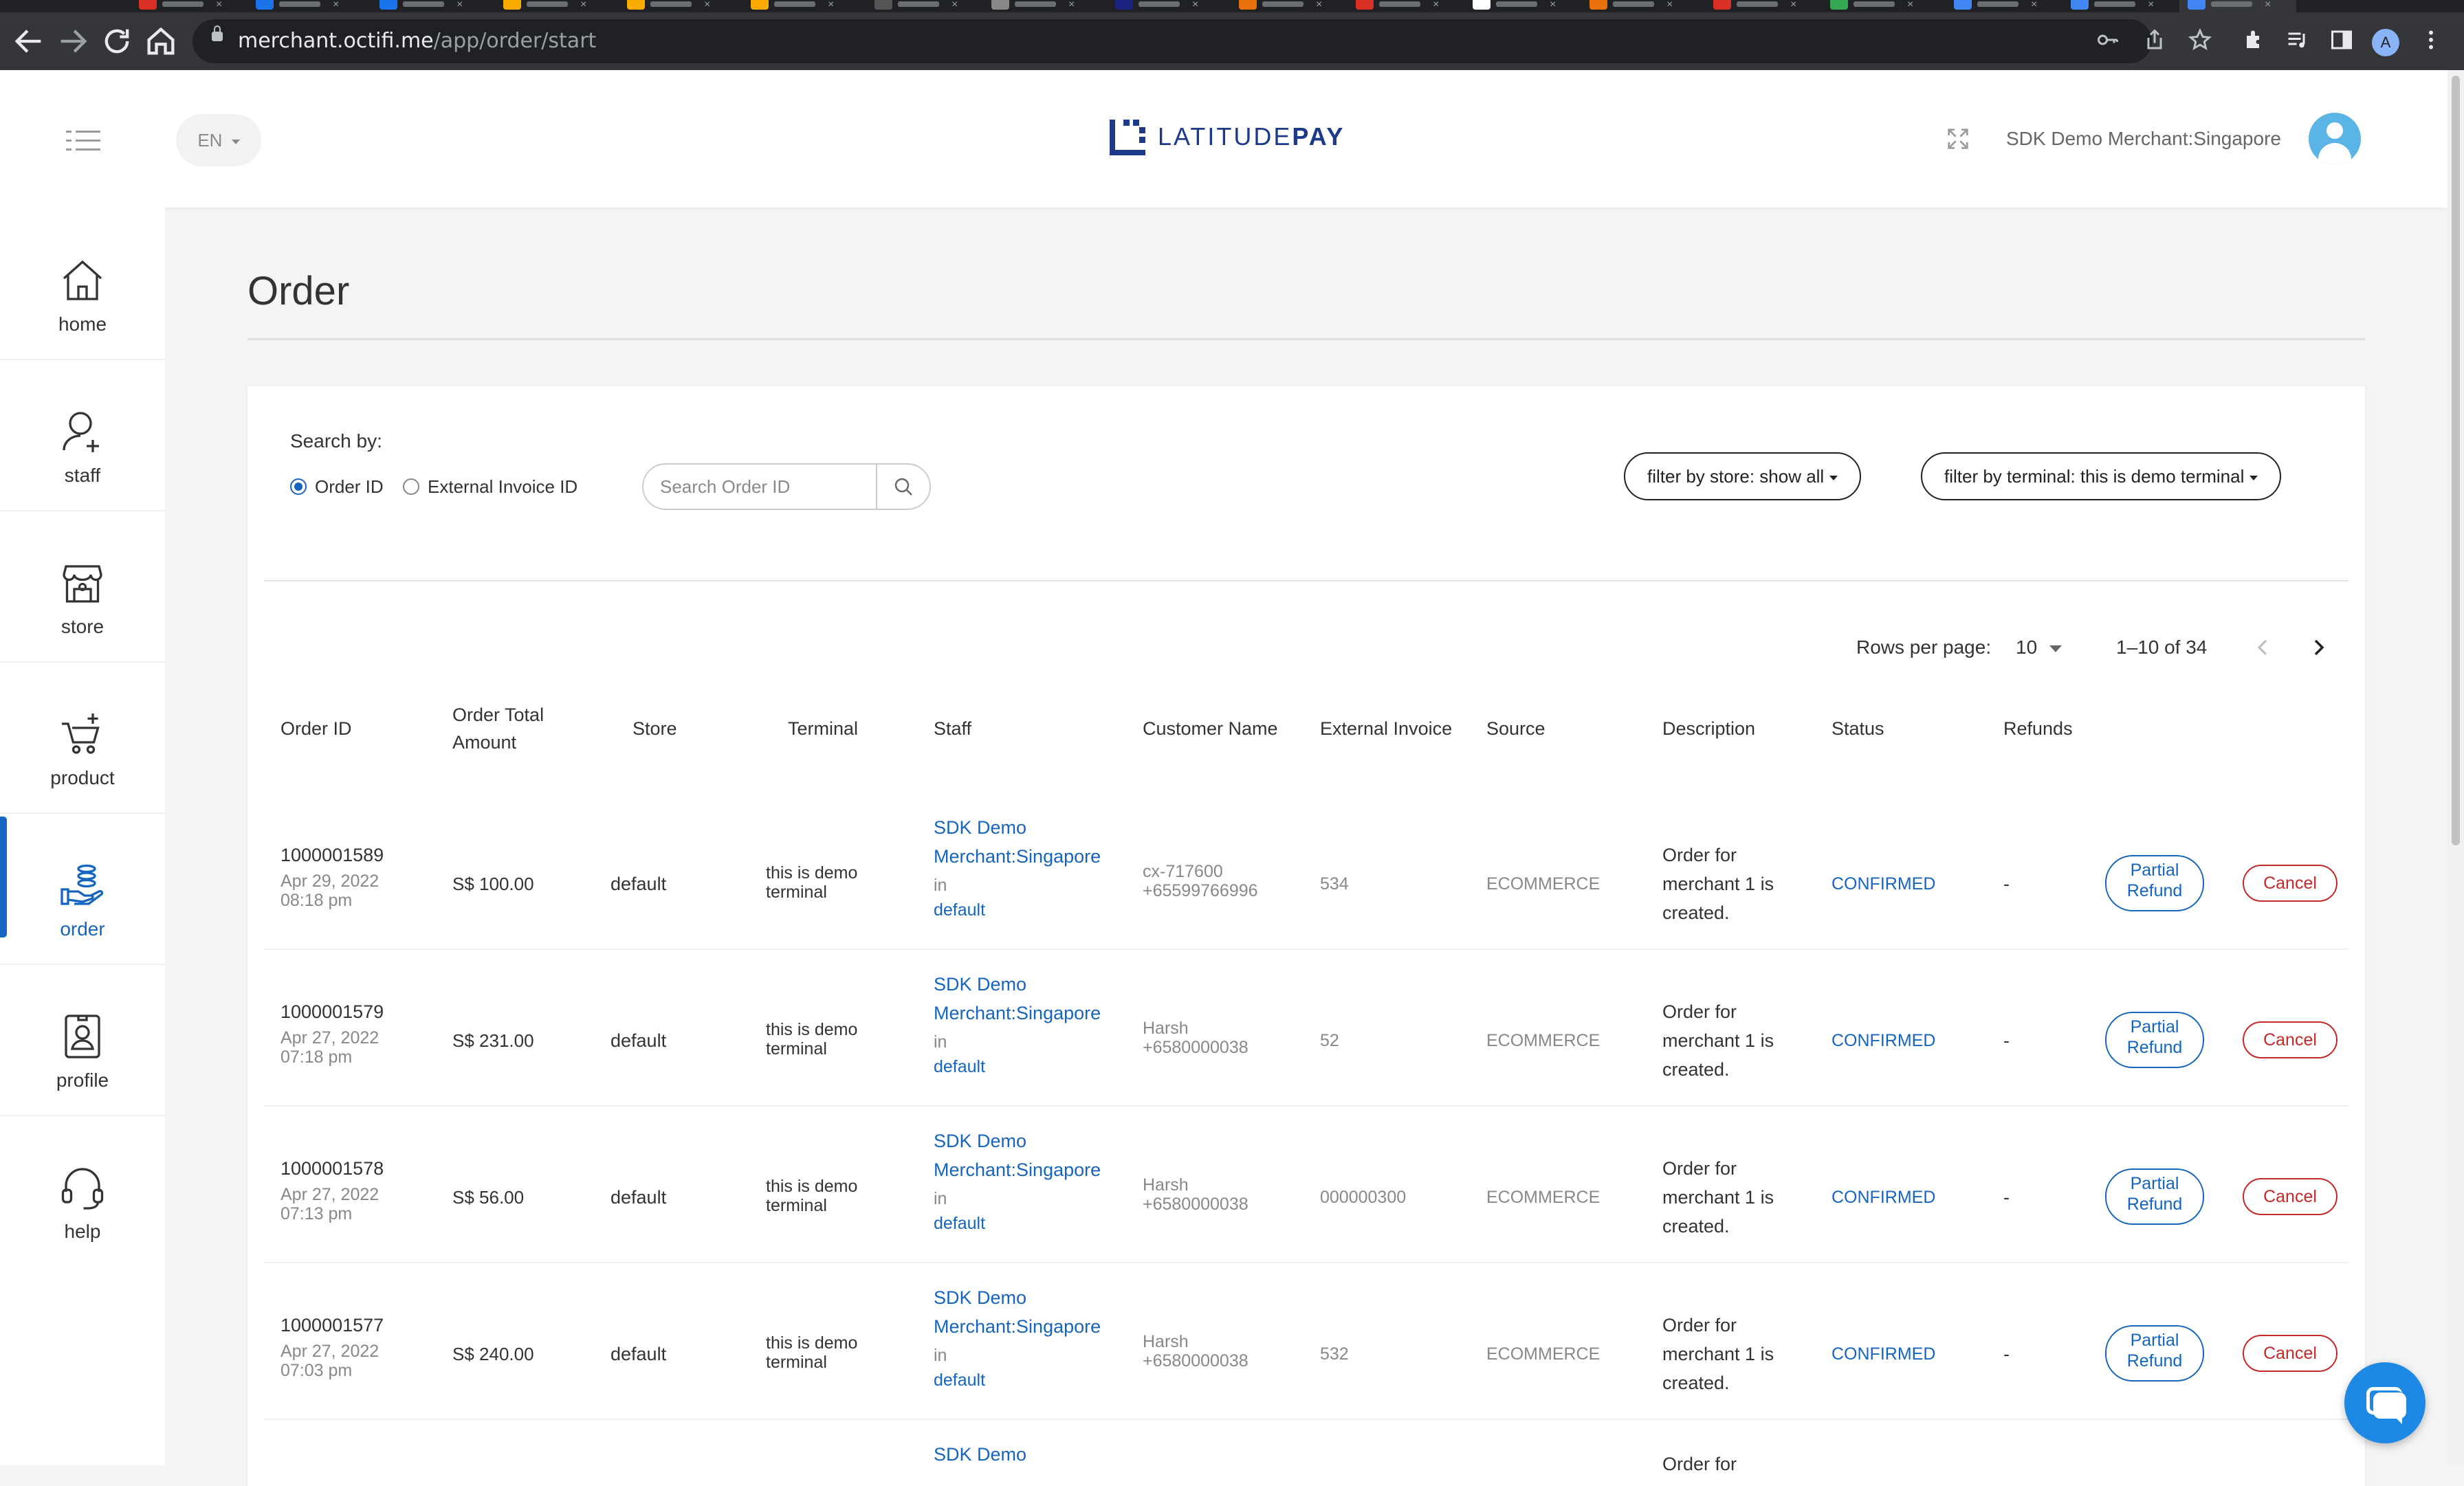 This screenshot has width=2464, height=1486. What do you see at coordinates (82, 734) in the screenshot?
I see `cart-icon` at bounding box center [82, 734].